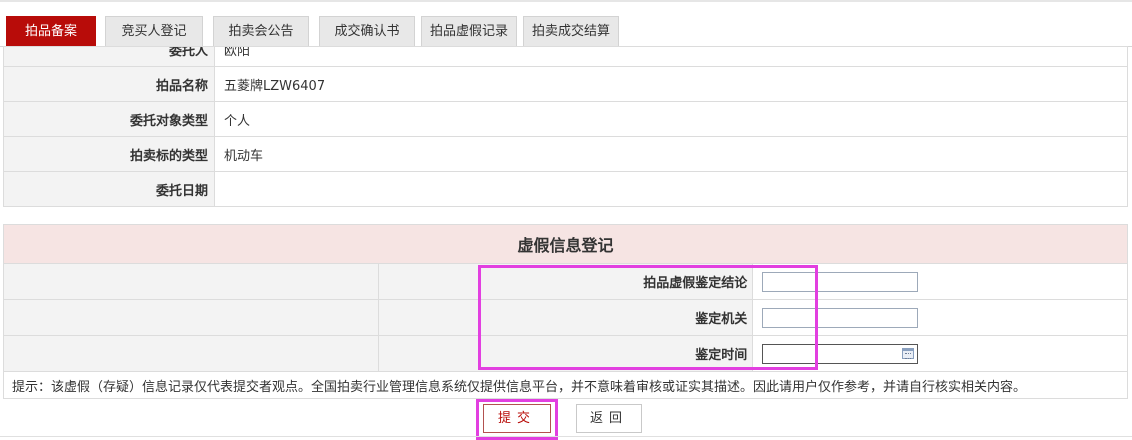 Image resolution: width=1132 pixels, height=440 pixels. What do you see at coordinates (109, 84) in the screenshot?
I see `item-name-label: 拍品名称` at bounding box center [109, 84].